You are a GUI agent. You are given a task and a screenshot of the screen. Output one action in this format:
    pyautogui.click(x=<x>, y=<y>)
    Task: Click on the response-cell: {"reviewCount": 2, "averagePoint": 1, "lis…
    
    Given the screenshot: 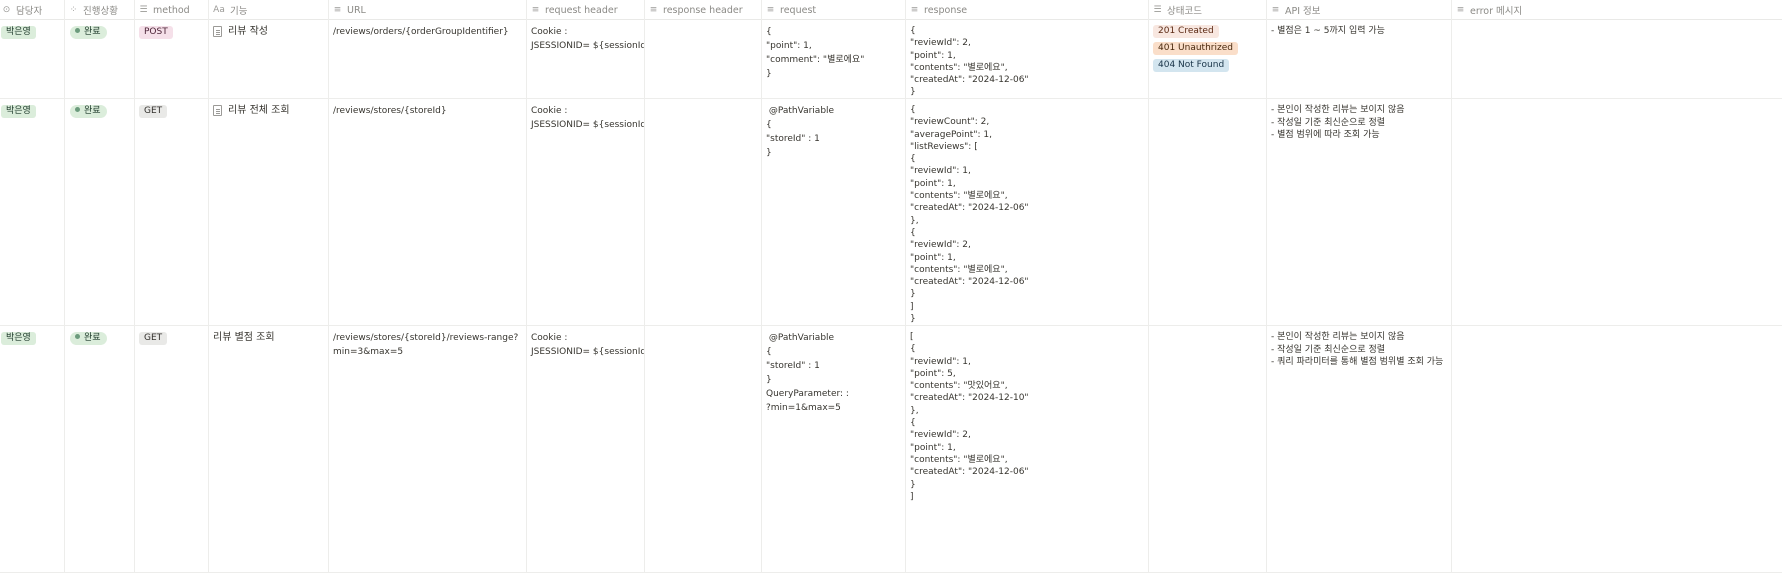 What is the action you would take?
    pyautogui.click(x=1026, y=212)
    